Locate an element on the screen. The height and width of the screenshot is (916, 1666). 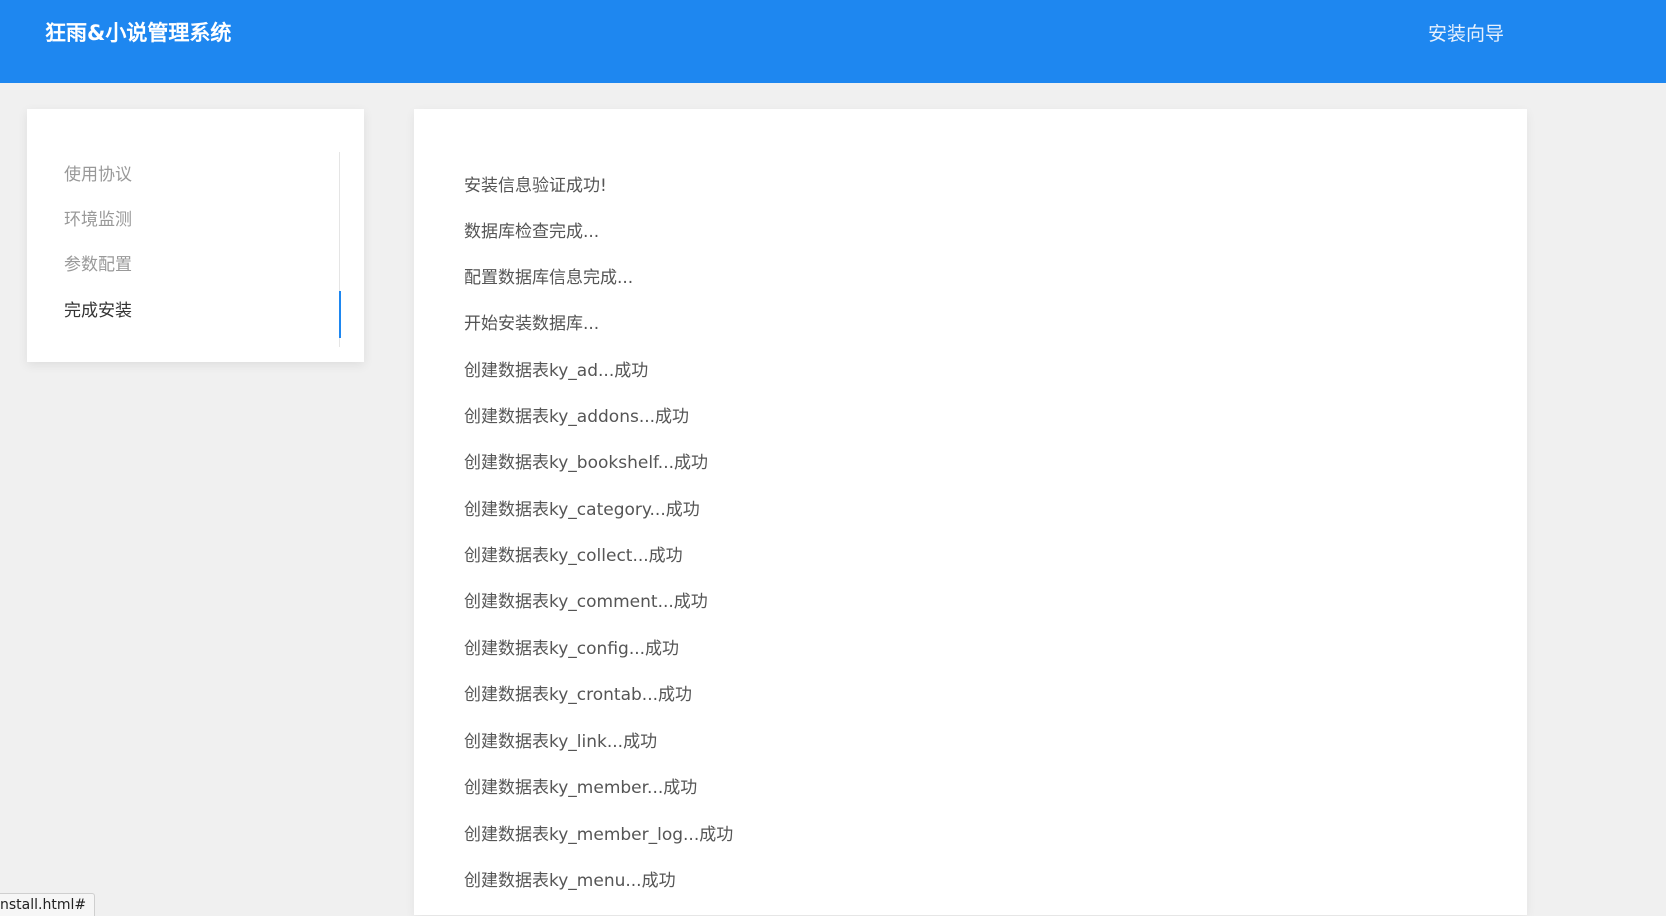
log-line: 创建数据表ky_config...成功 is located at coordinates (572, 649).